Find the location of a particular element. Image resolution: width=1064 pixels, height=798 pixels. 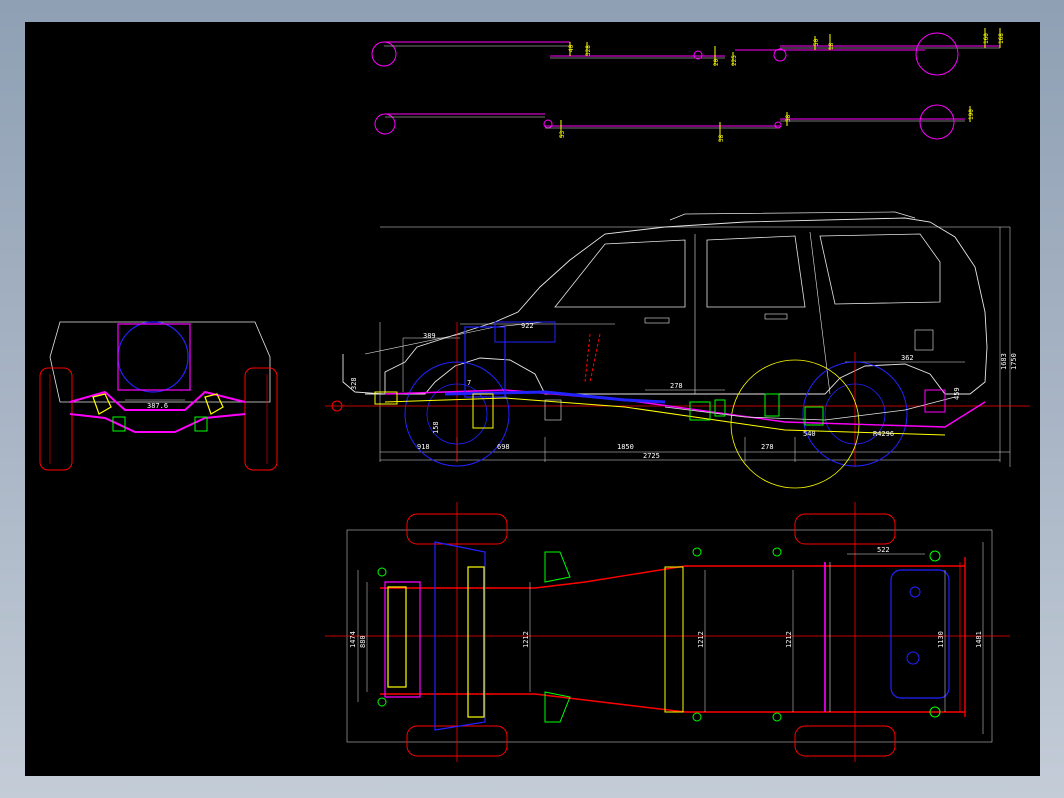

rear-window is located at coordinates (880, 269).